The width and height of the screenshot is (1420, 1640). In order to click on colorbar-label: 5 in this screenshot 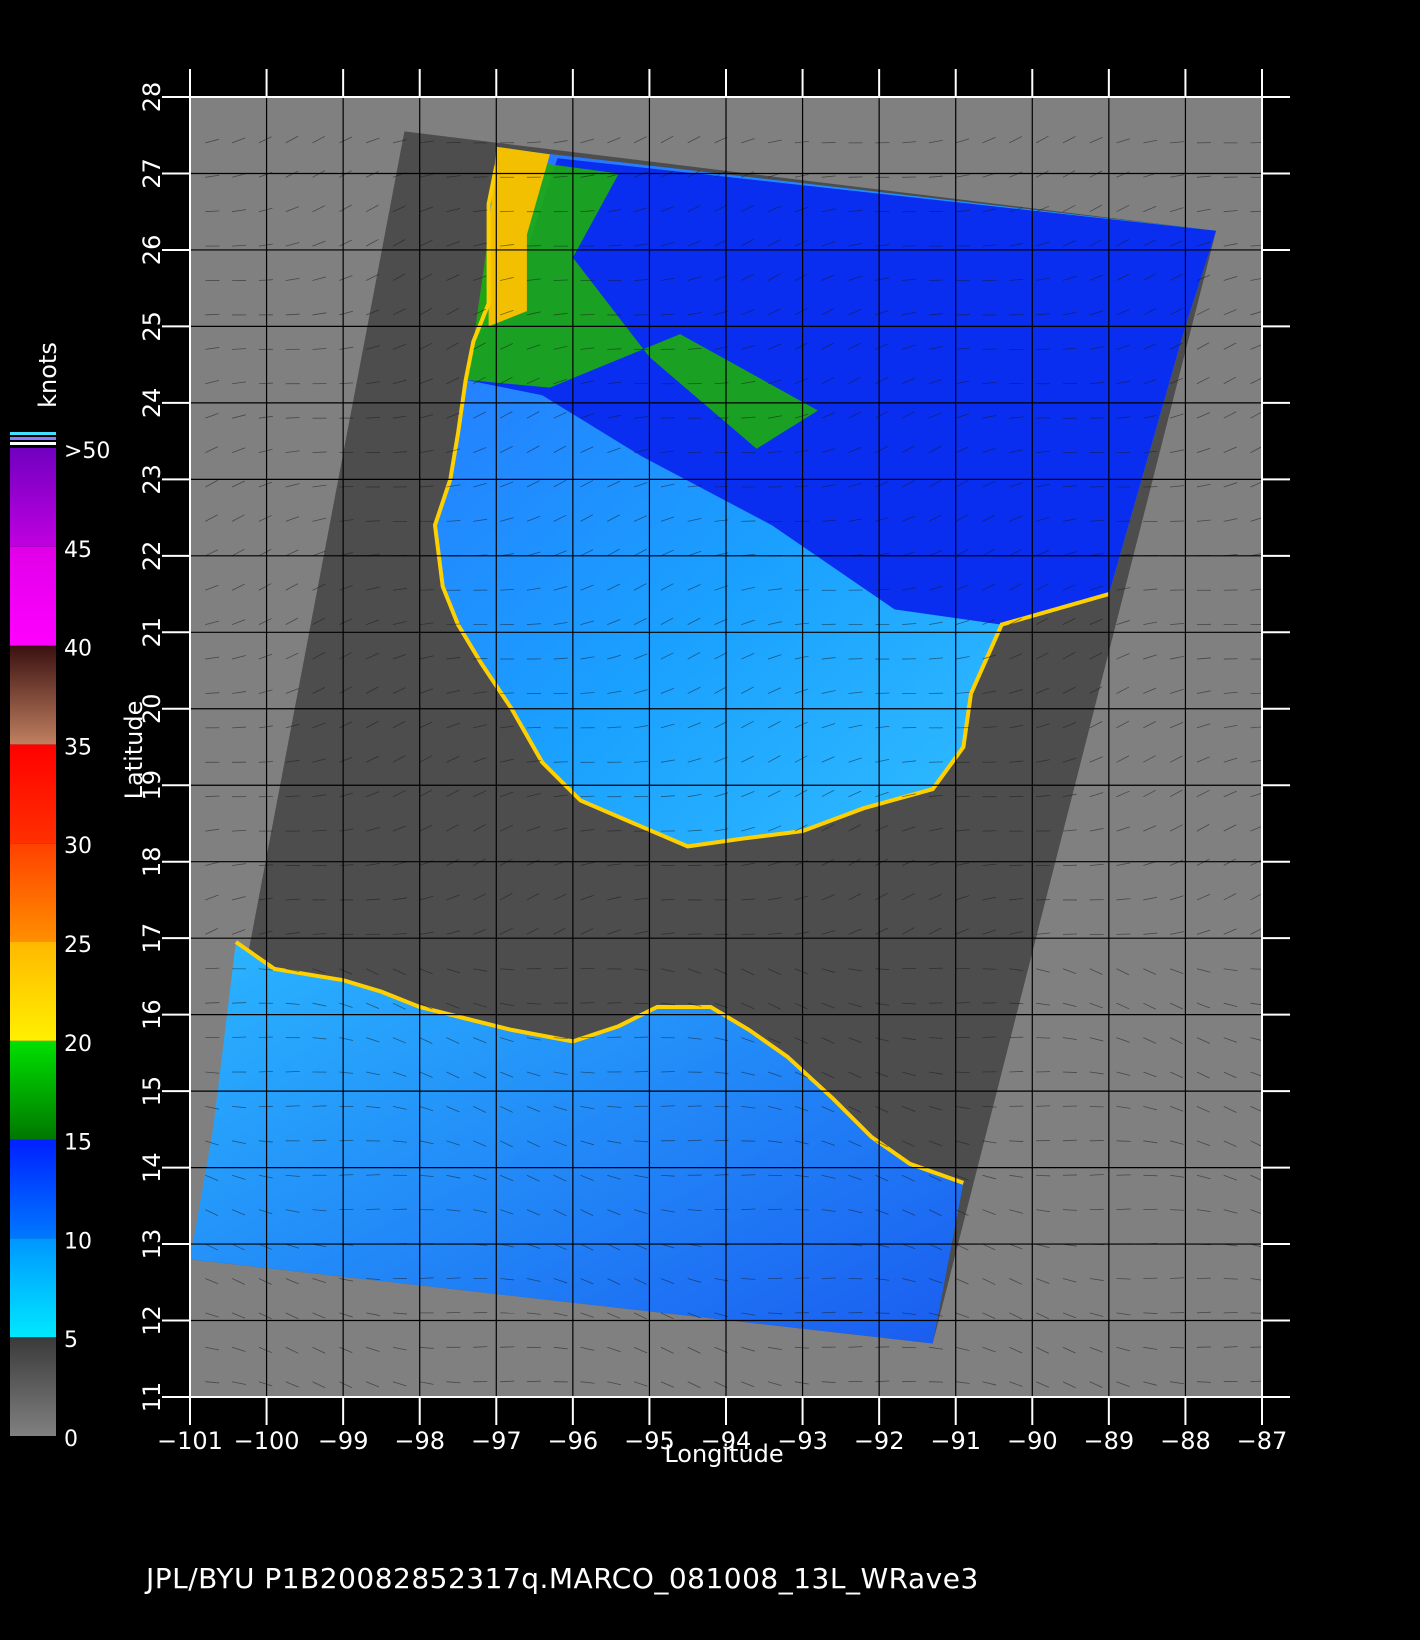, I will do `click(71, 1340)`.